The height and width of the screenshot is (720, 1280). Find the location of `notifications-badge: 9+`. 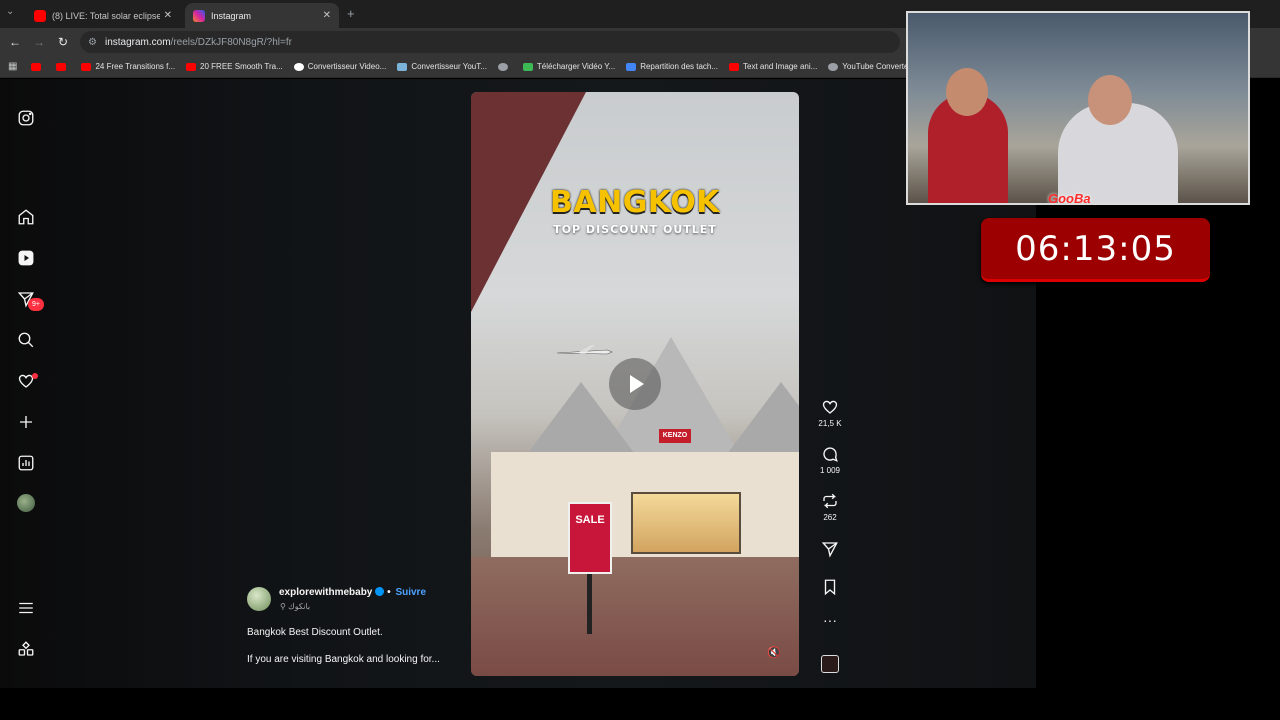

notifications-badge: 9+ is located at coordinates (36, 304).